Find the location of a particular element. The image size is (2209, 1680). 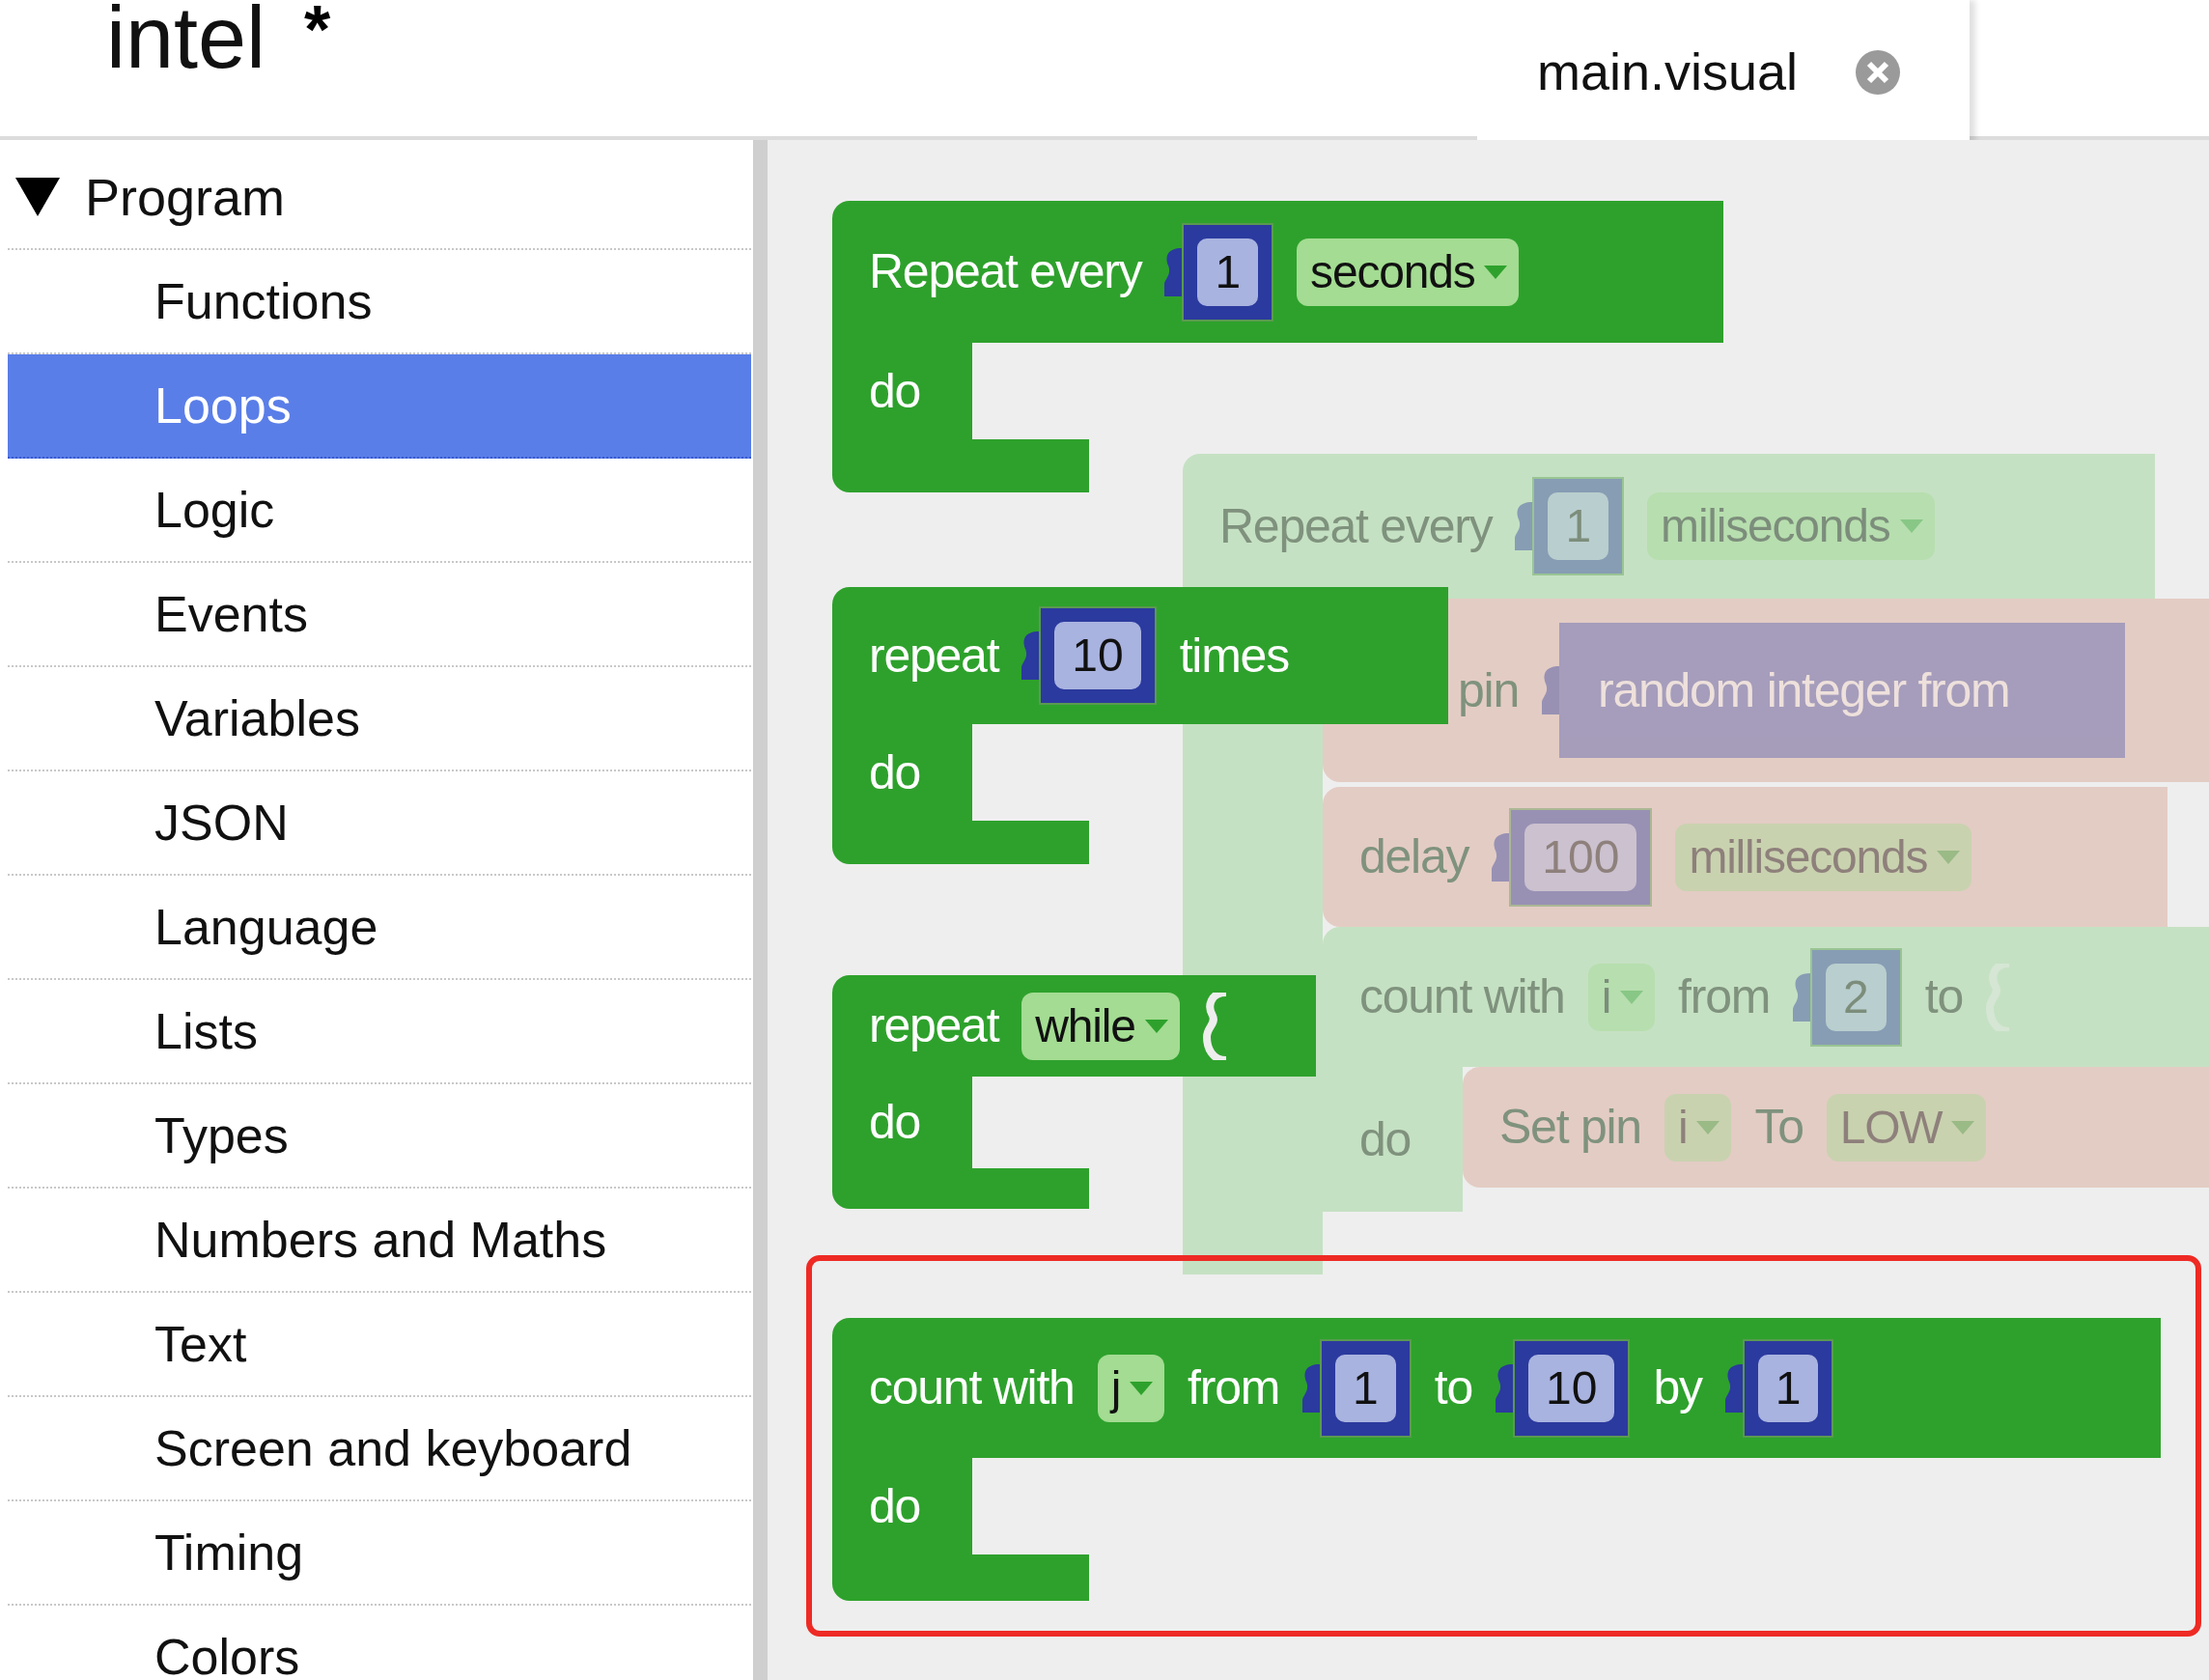

tree-item: Program is located at coordinates (380, 198).